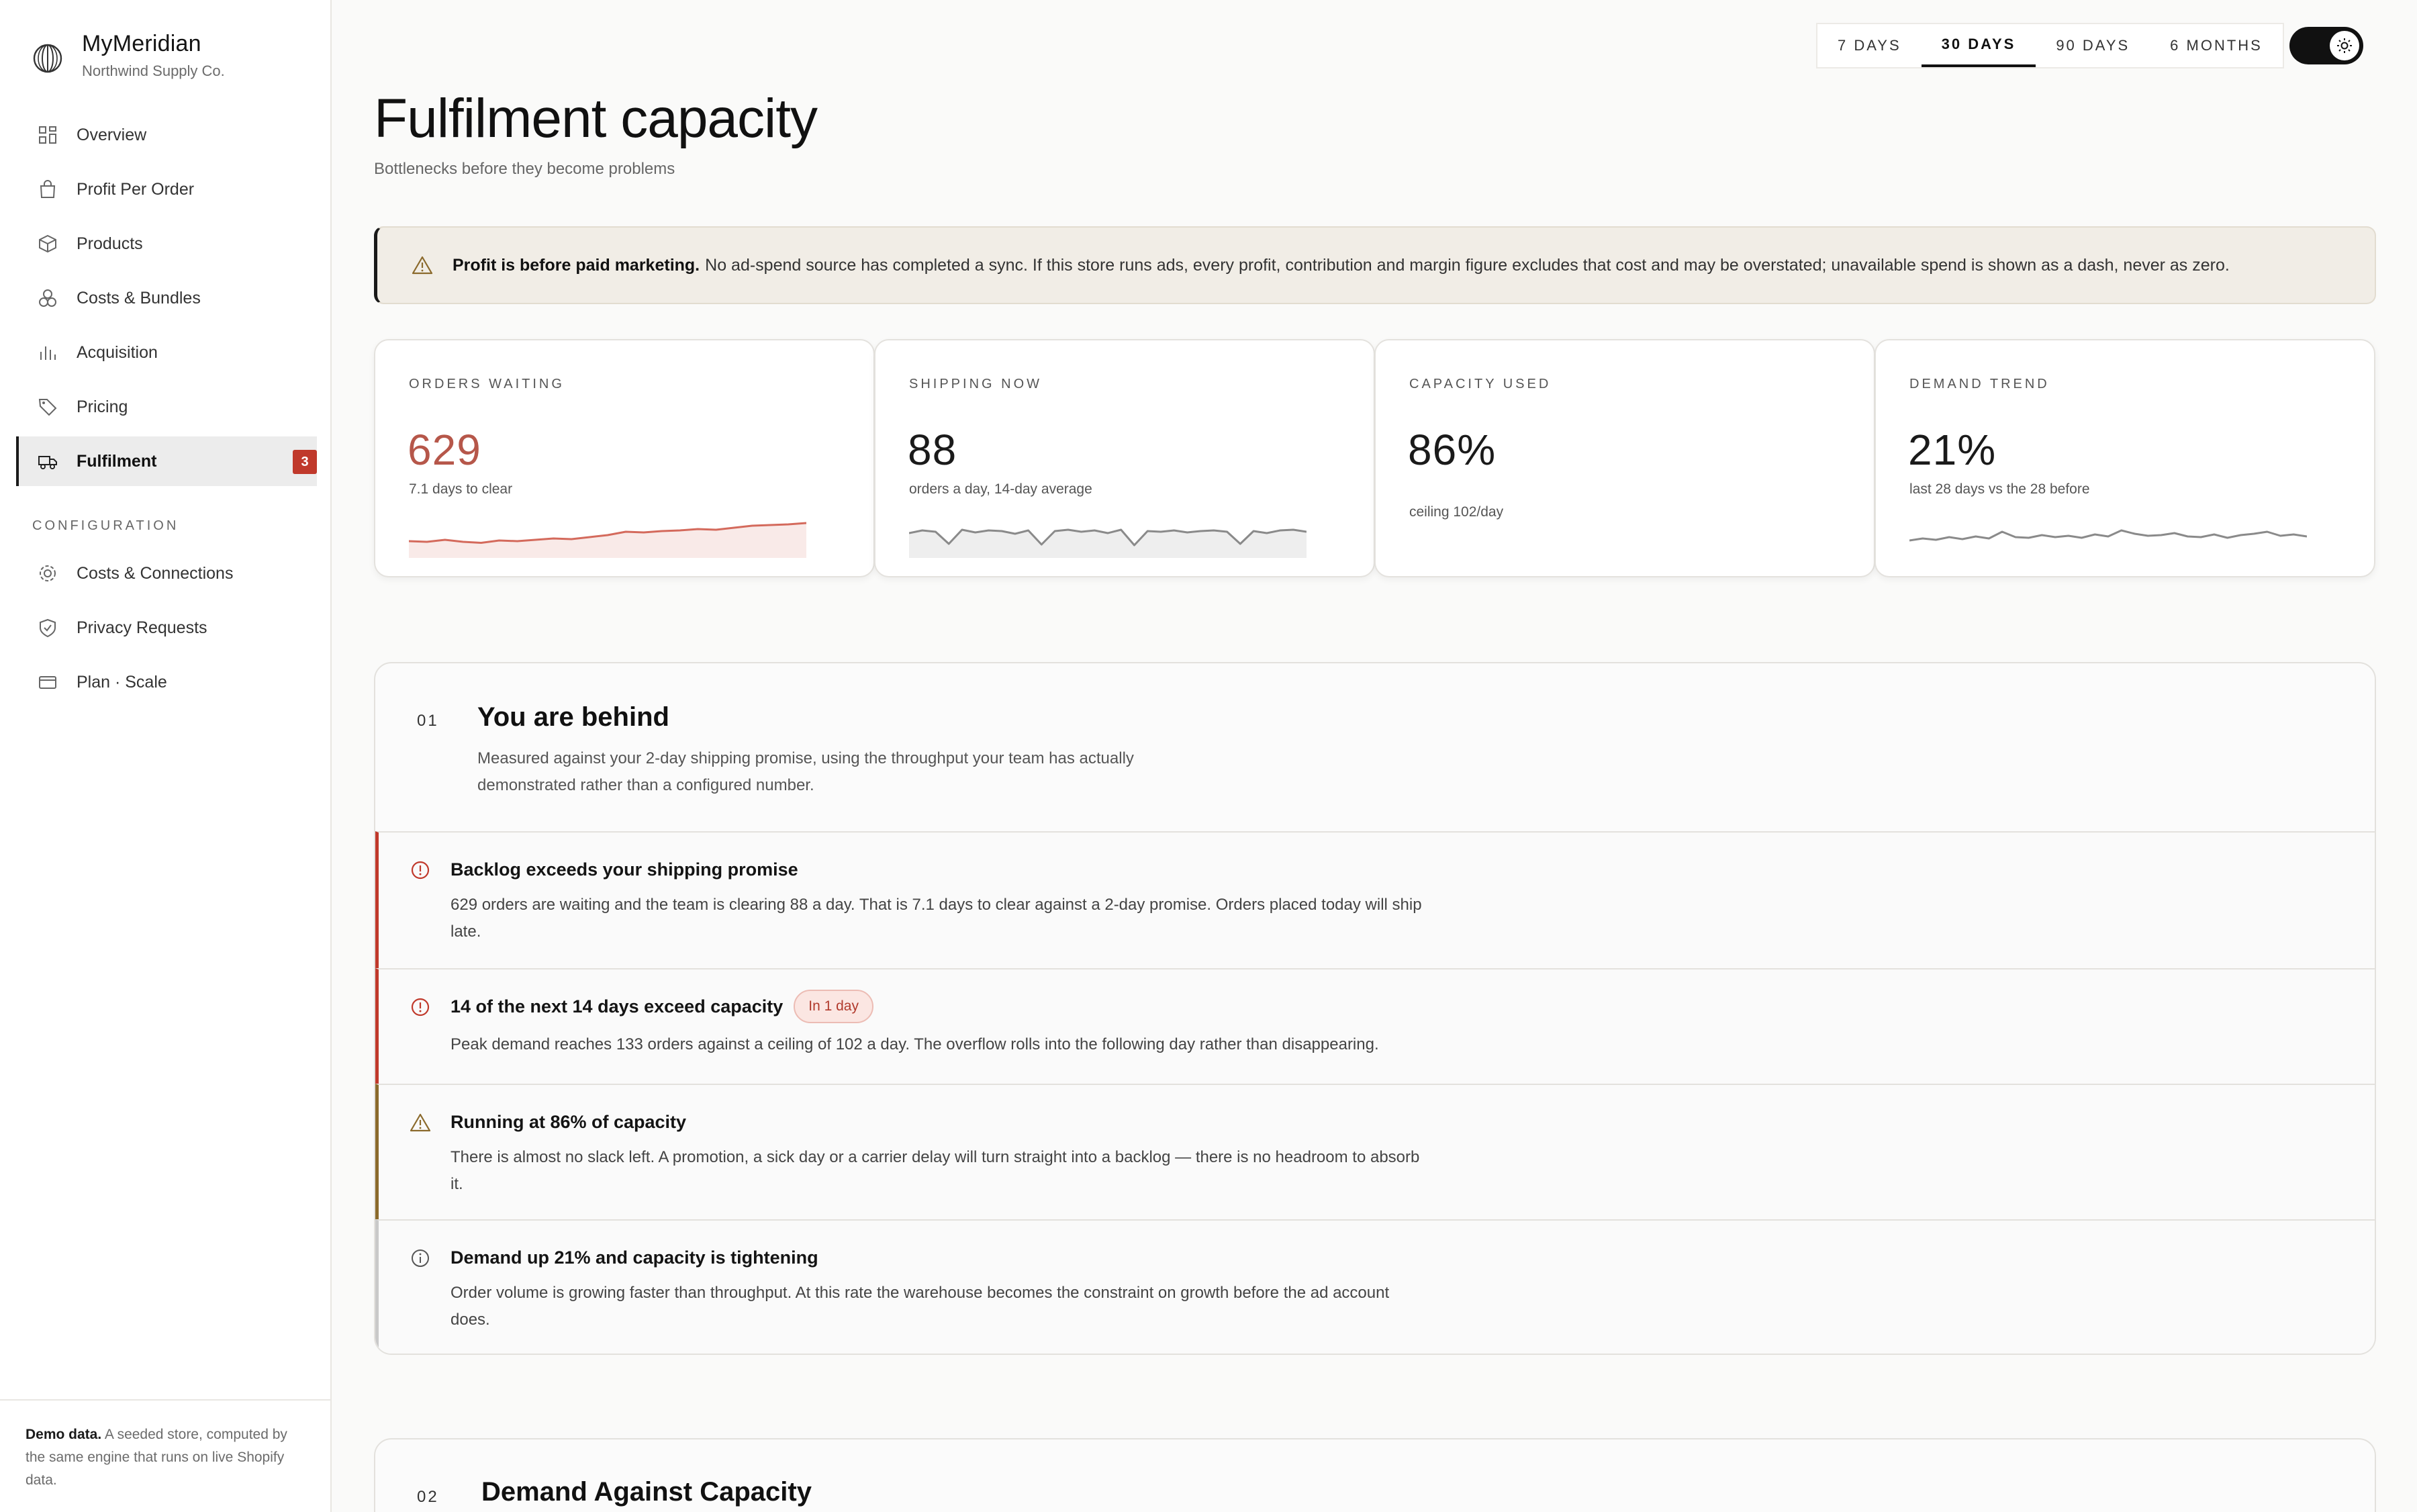 The height and width of the screenshot is (1512, 2417). What do you see at coordinates (1001, 489) in the screenshot?
I see `kpi-note: orders a day, 14-day average` at bounding box center [1001, 489].